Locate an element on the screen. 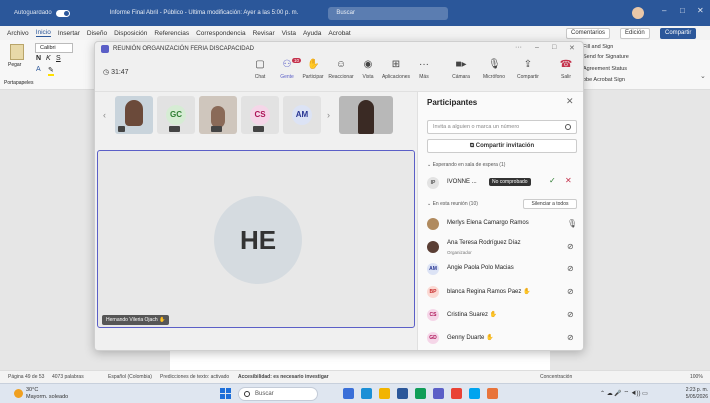 The height and width of the screenshot is (403, 710). status-focus: Concentración is located at coordinates (556, 377).